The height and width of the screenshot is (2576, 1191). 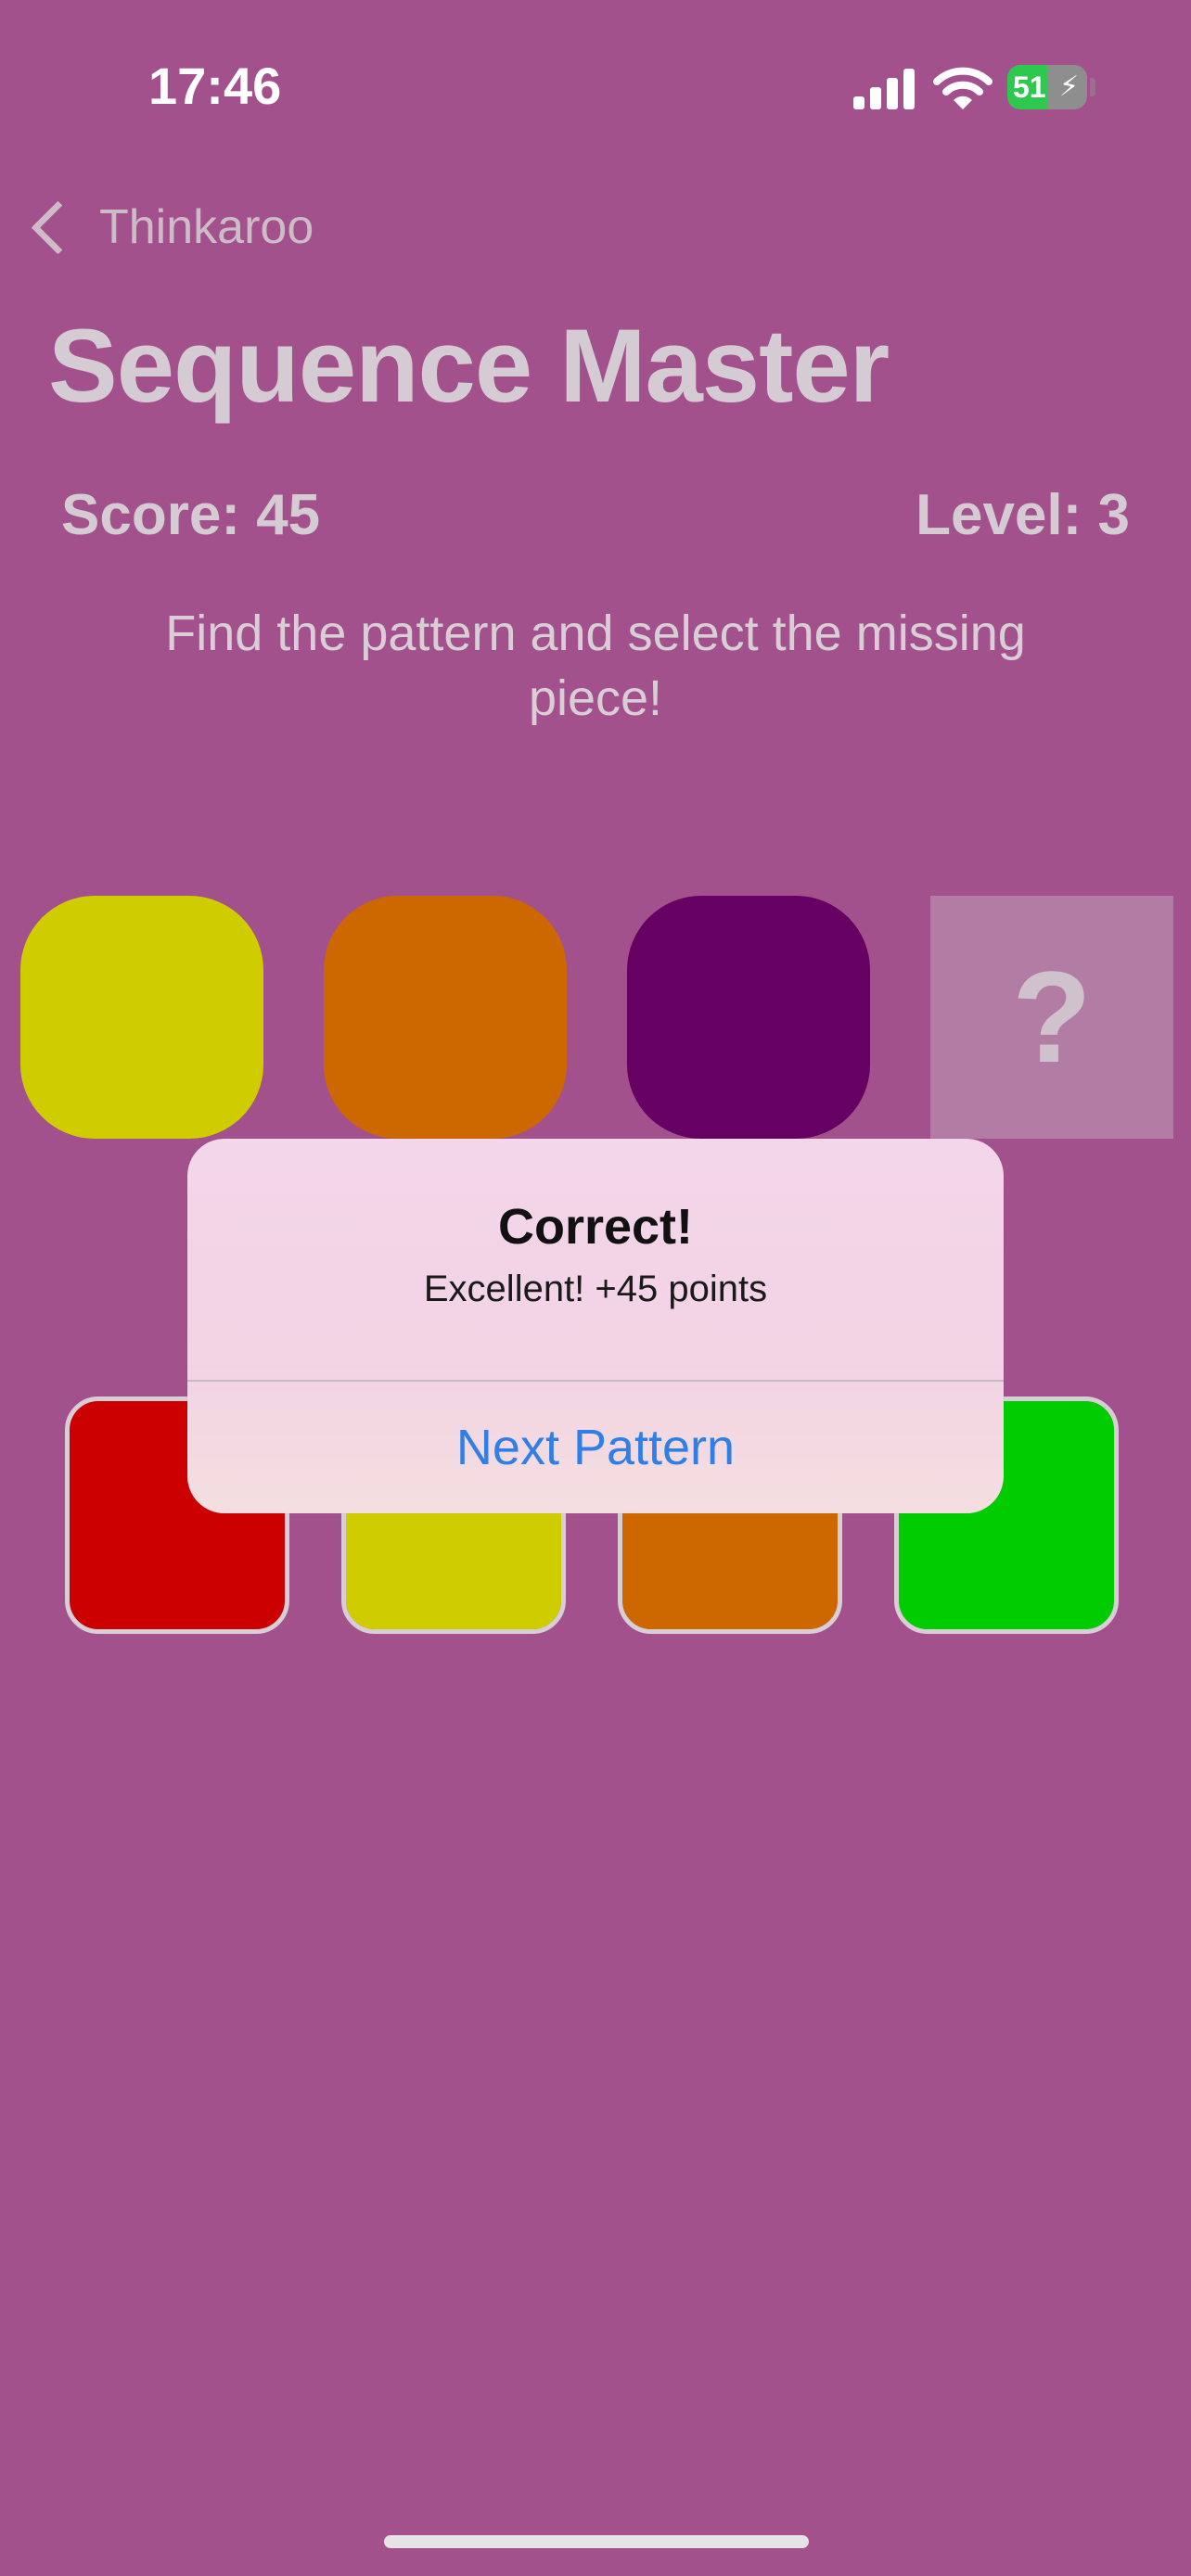 I want to click on alert-title: Correct!, so click(x=595, y=1227).